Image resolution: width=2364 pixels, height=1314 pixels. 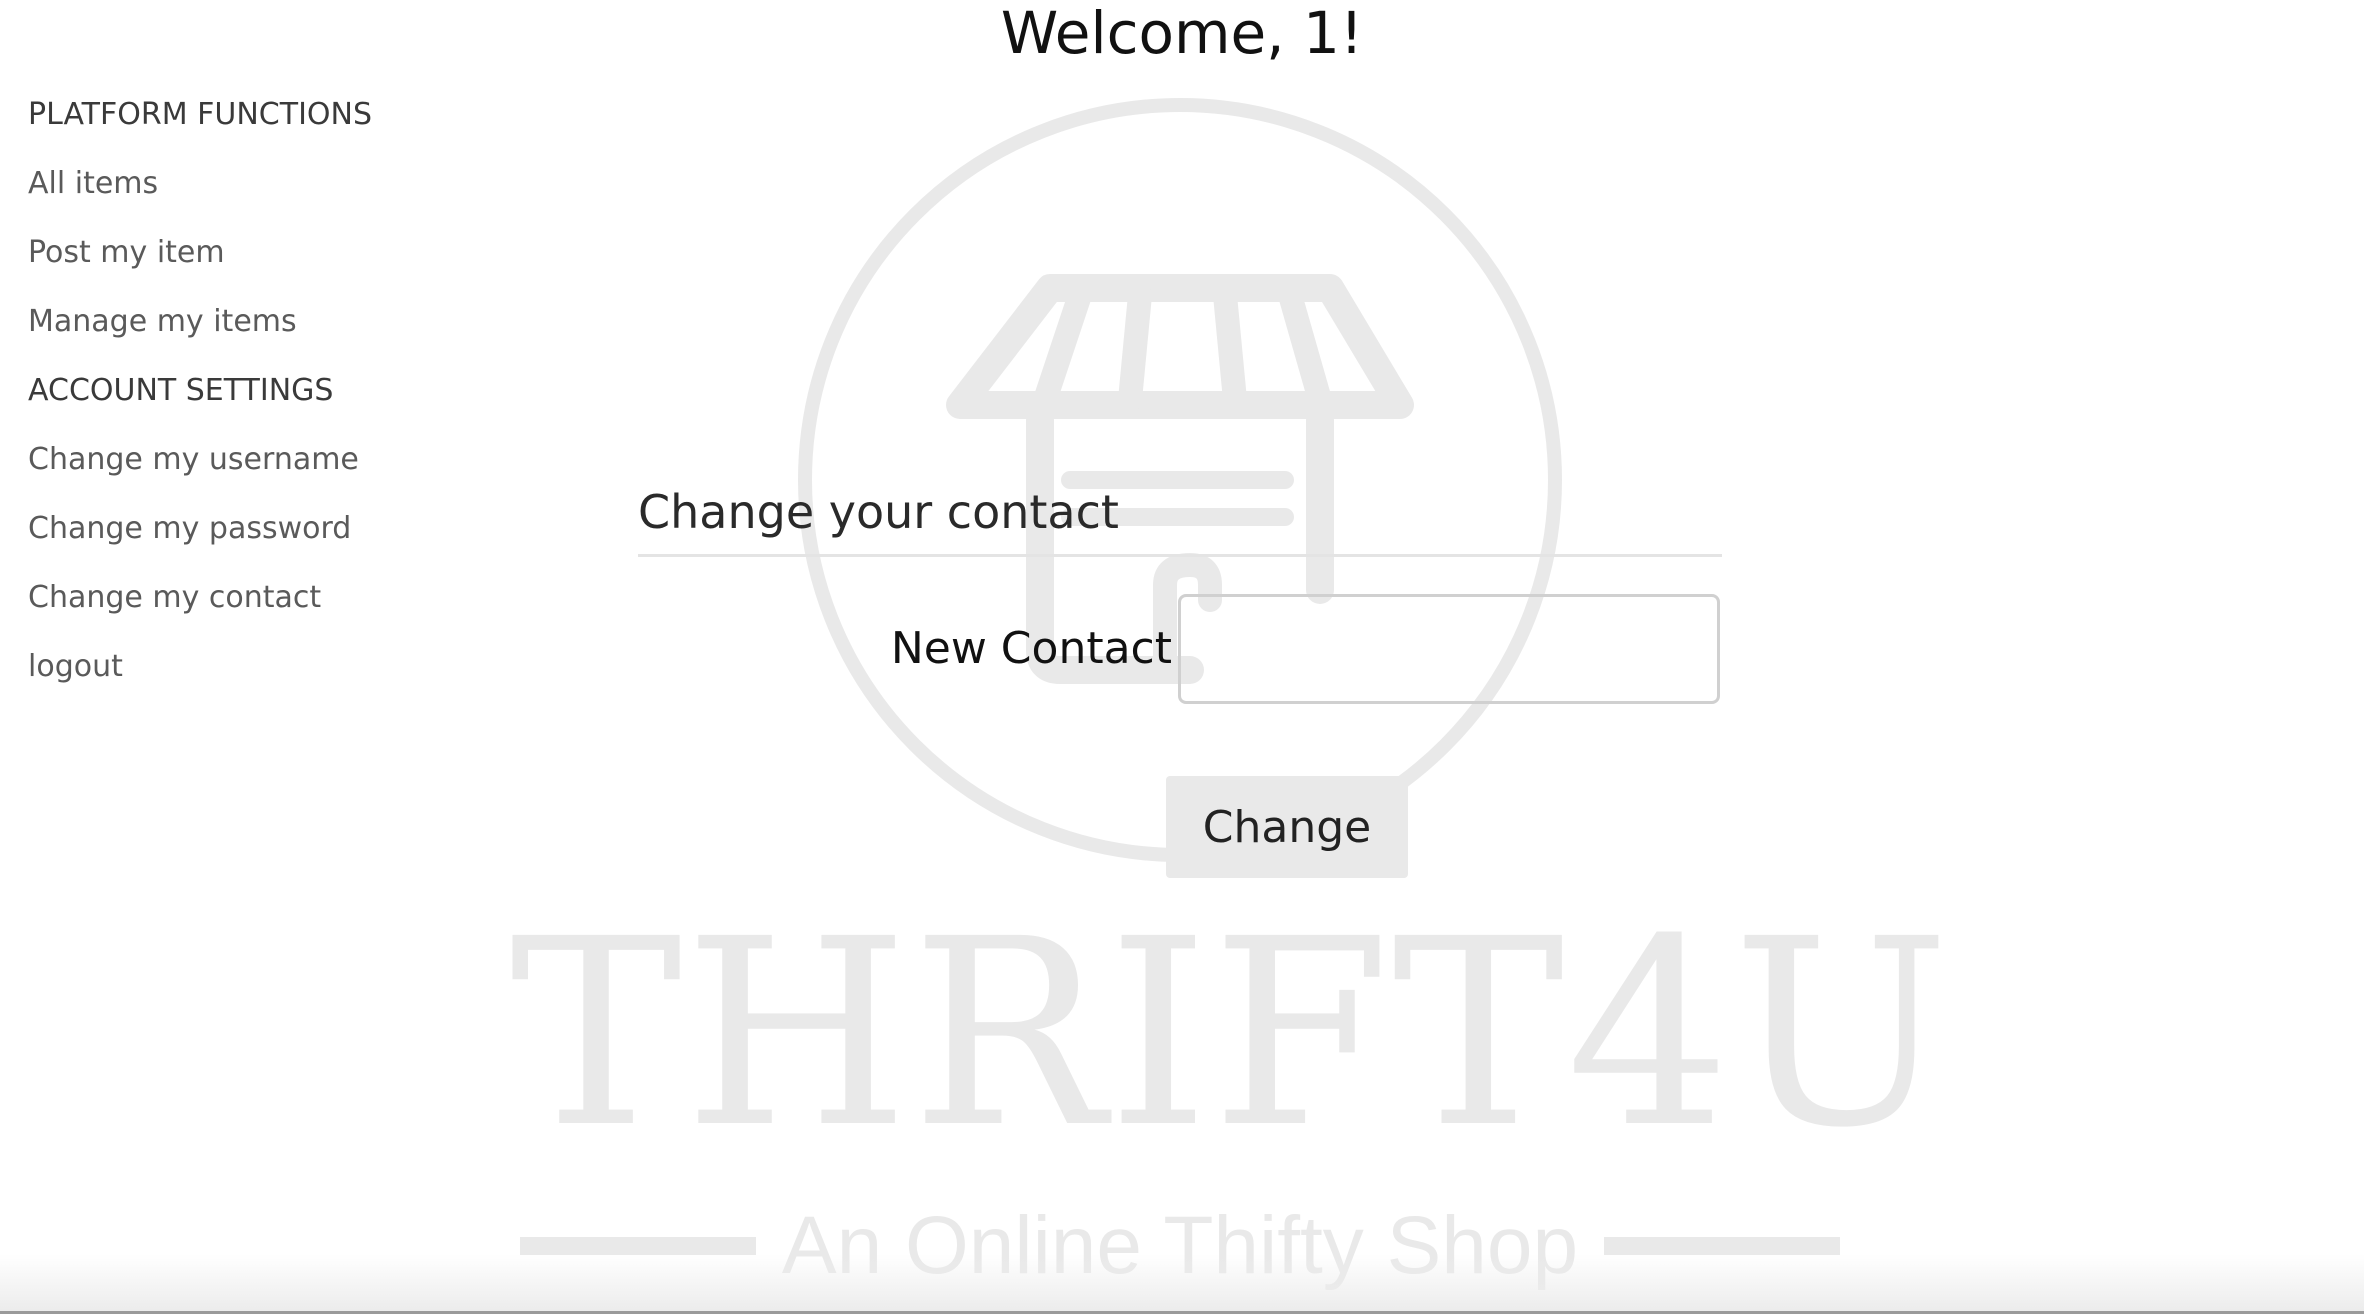 I want to click on new-contact-input, so click(x=1449, y=649).